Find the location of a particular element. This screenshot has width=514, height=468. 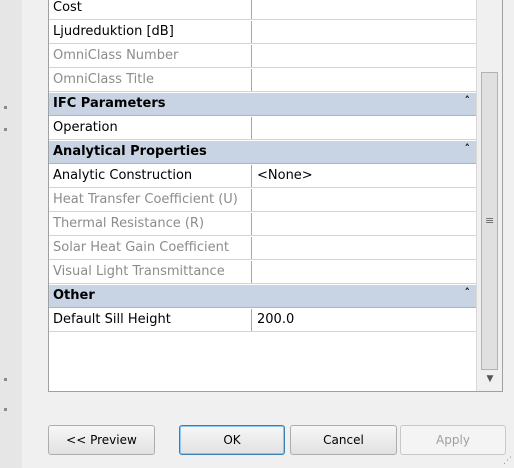

property-row: OmniClass Title is located at coordinates (262, 80).